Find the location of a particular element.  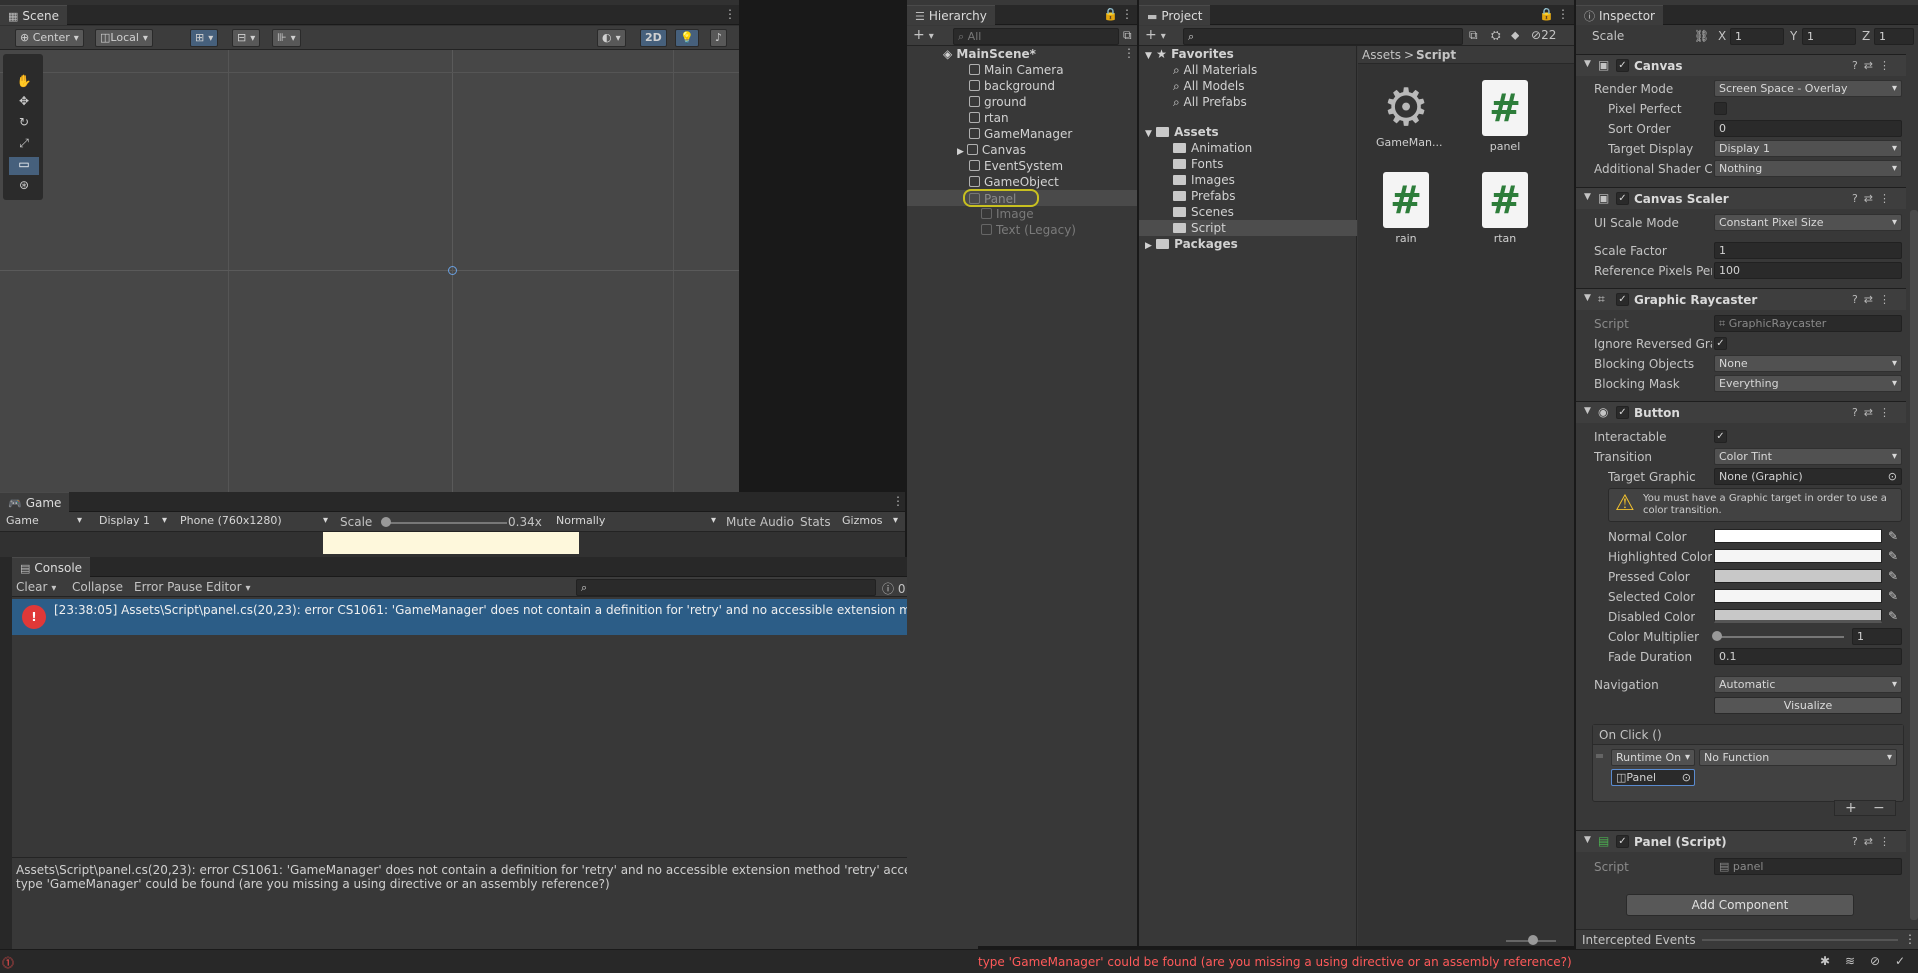

tab-inspector: ⓘ Inspector is located at coordinates (1619, 15).